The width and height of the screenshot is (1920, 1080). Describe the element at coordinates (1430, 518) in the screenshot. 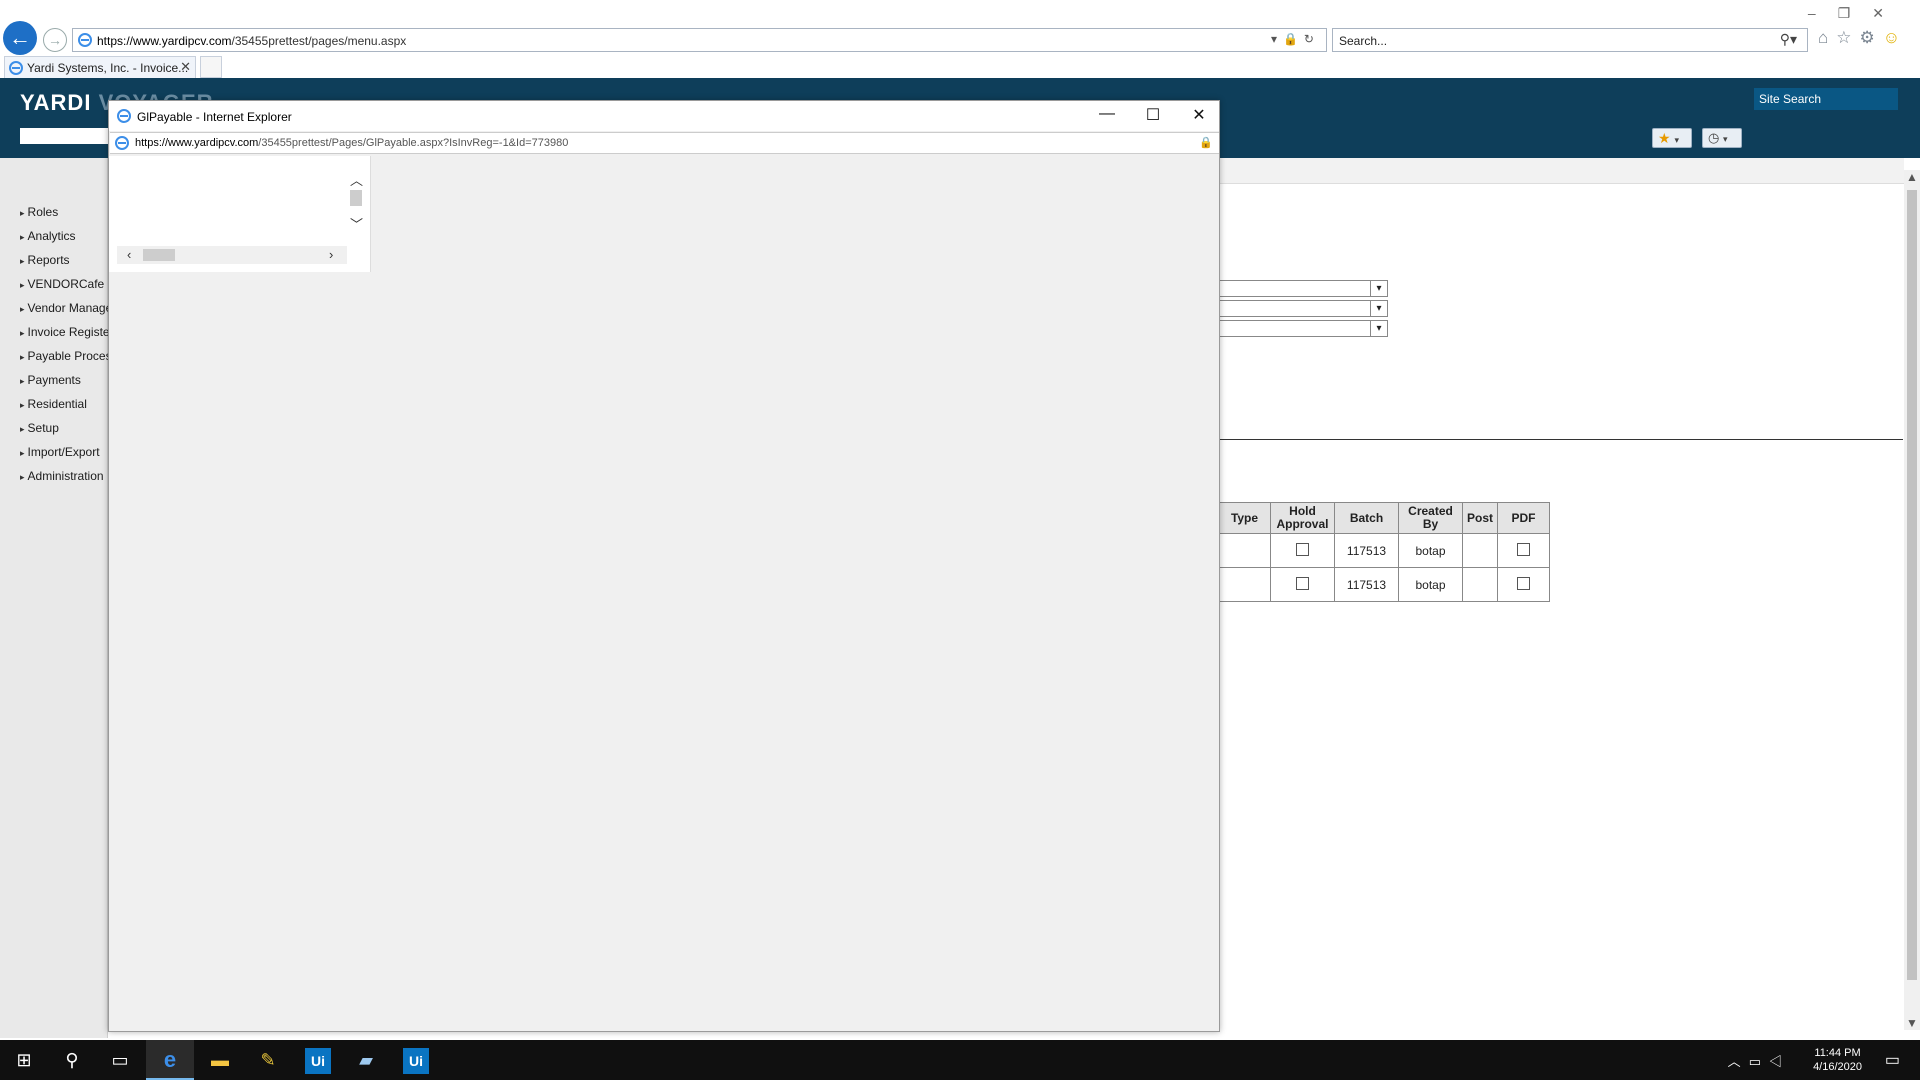

I see `header-created-by: Created By` at that location.